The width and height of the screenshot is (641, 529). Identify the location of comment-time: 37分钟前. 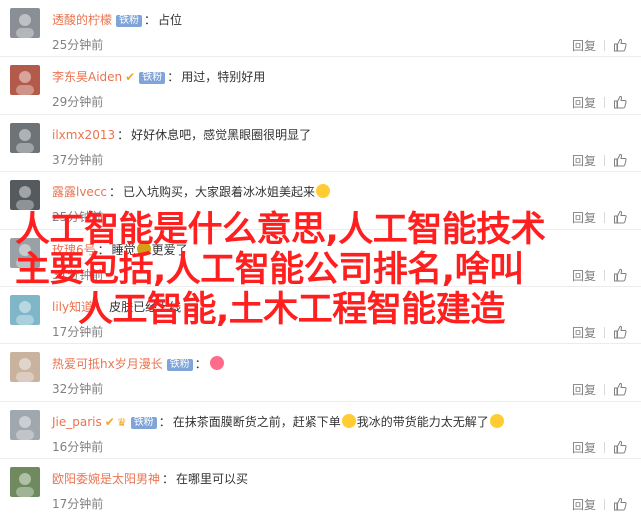
(78, 159).